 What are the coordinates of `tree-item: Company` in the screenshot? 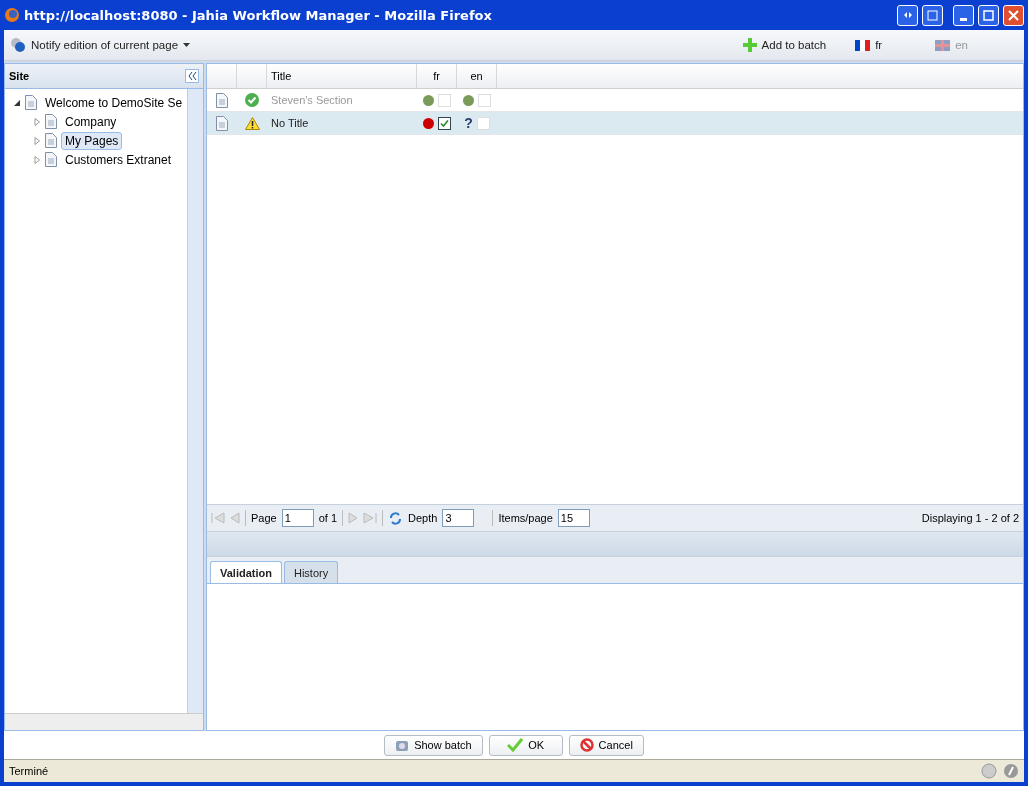 It's located at (91, 121).